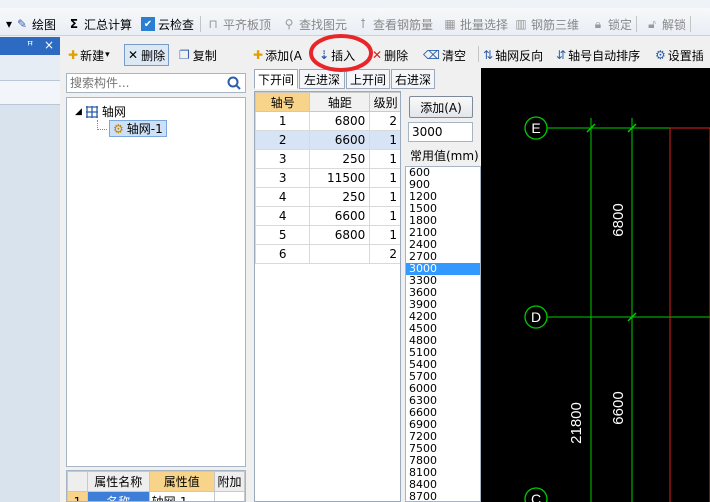 The image size is (710, 502). I want to click on search-input, so click(142, 83).